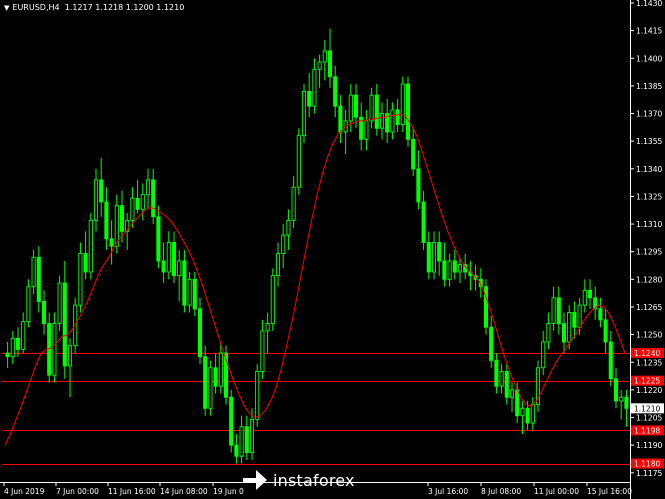 The image size is (665, 499). I want to click on time-tick-label: 3 Jul 16:00, so click(448, 491).